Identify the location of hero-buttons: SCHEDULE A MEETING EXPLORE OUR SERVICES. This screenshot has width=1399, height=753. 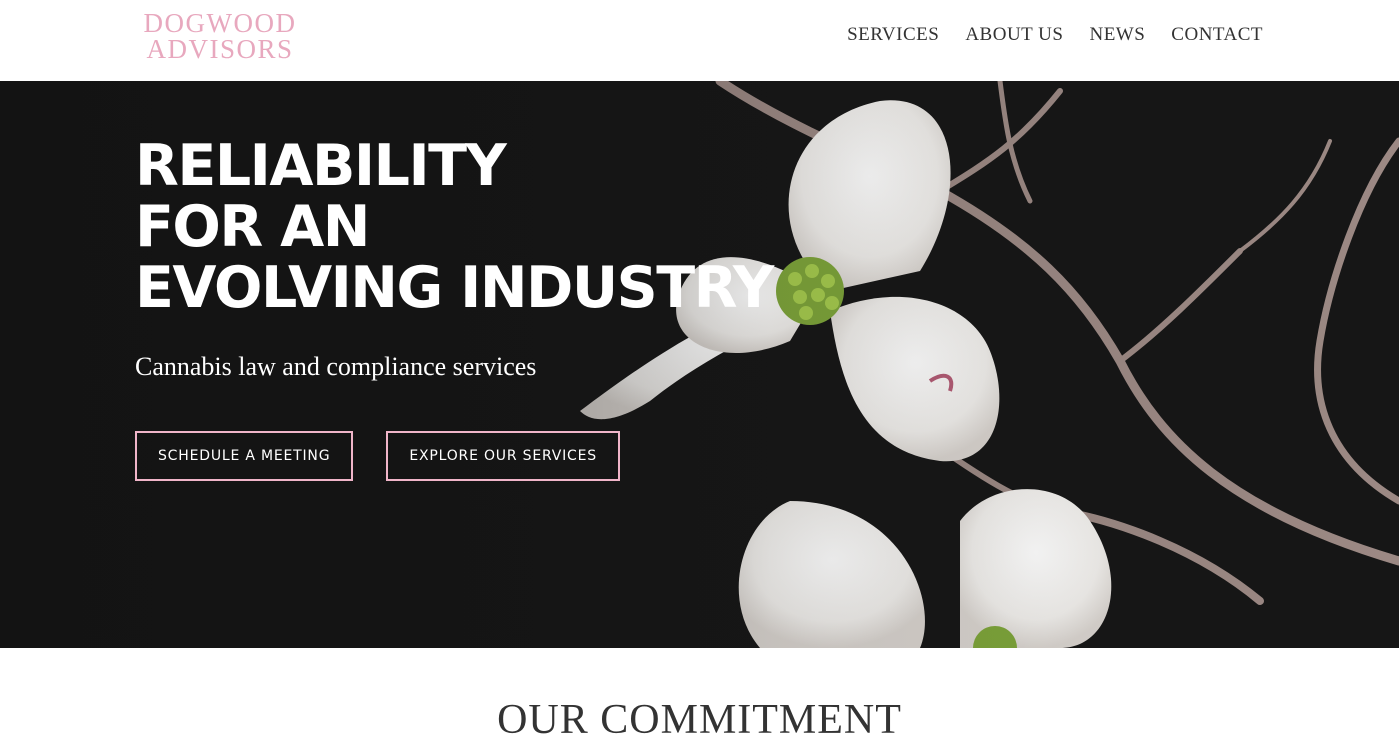
(454, 456).